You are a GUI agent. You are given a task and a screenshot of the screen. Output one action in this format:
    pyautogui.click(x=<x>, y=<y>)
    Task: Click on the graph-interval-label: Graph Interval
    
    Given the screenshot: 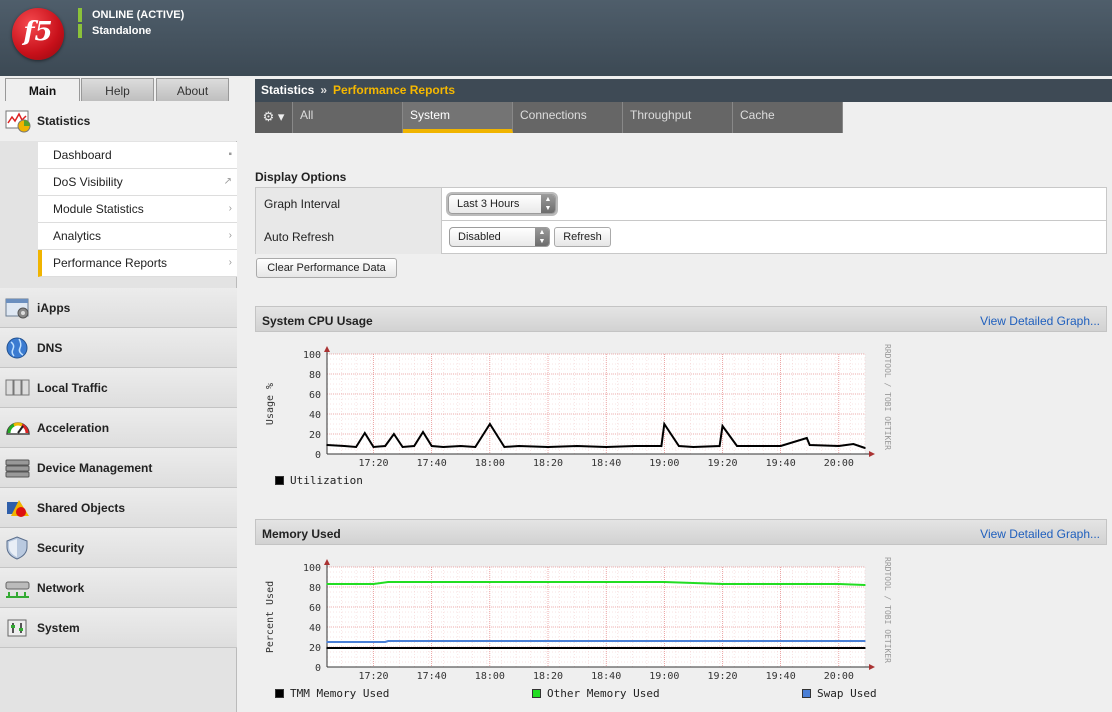 What is the action you would take?
    pyautogui.click(x=349, y=204)
    